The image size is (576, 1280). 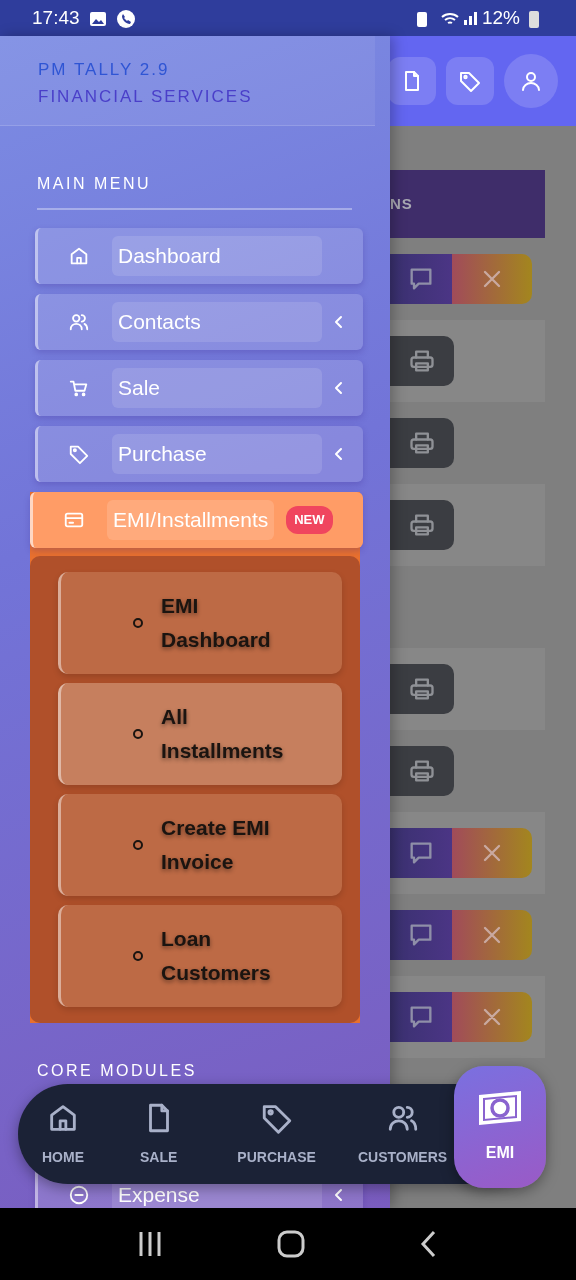 I want to click on recent-apps-icon, so click(x=150, y=1244).